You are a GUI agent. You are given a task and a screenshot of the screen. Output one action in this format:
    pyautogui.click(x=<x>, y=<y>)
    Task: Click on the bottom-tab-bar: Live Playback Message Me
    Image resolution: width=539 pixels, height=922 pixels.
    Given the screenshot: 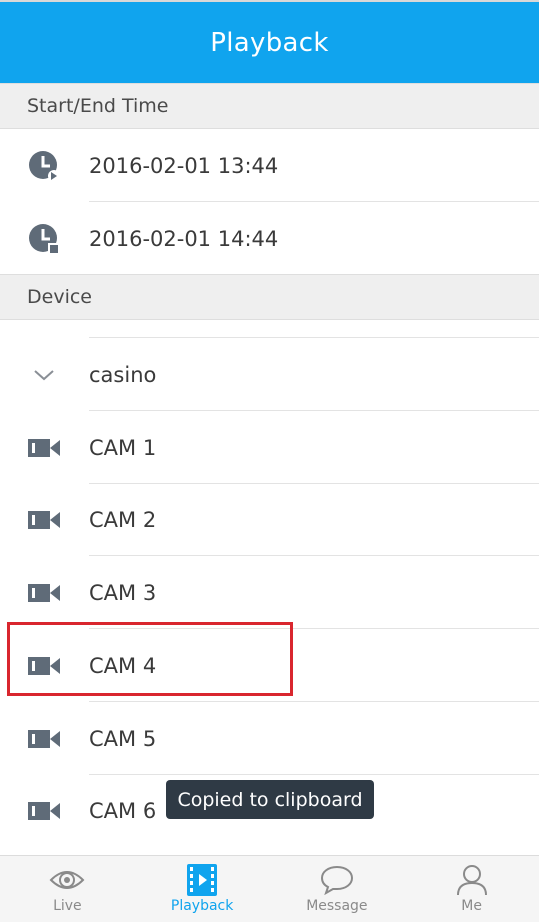 What is the action you would take?
    pyautogui.click(x=269, y=888)
    